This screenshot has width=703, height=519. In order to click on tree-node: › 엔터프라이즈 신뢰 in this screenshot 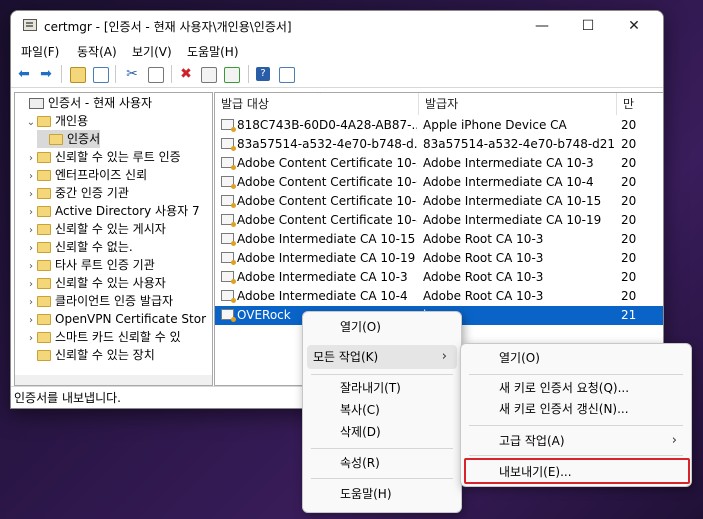, I will do `click(86, 175)`.